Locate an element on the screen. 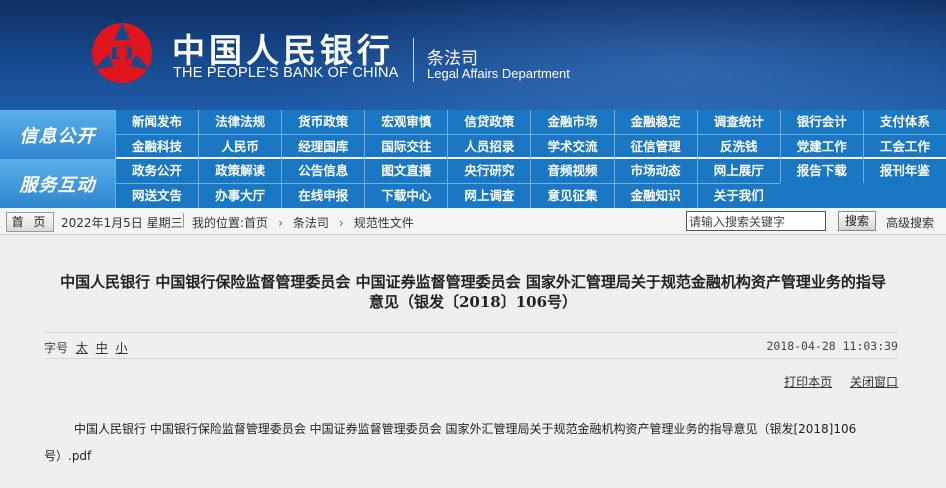 The image size is (946, 488). nav-item-info-0: 新闻发布 is located at coordinates (156, 122).